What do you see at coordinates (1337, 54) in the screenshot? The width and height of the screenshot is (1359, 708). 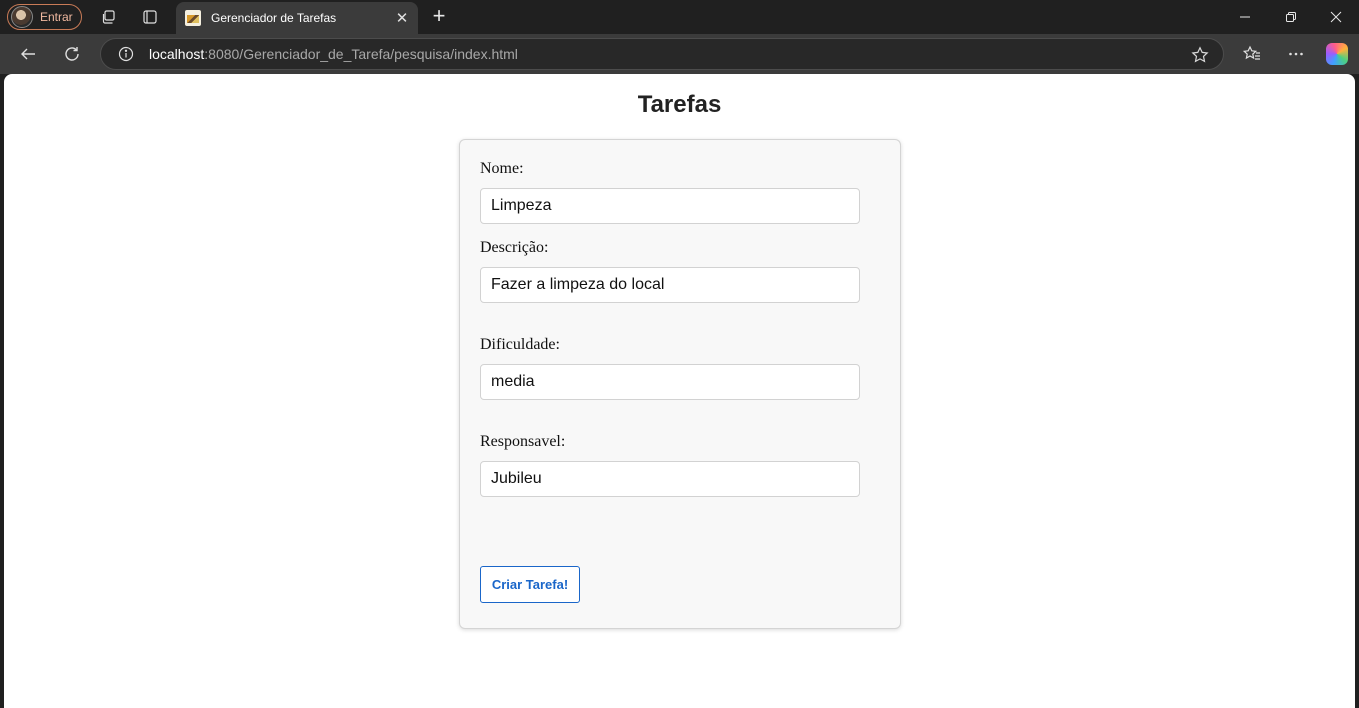 I see `copilot-icon` at bounding box center [1337, 54].